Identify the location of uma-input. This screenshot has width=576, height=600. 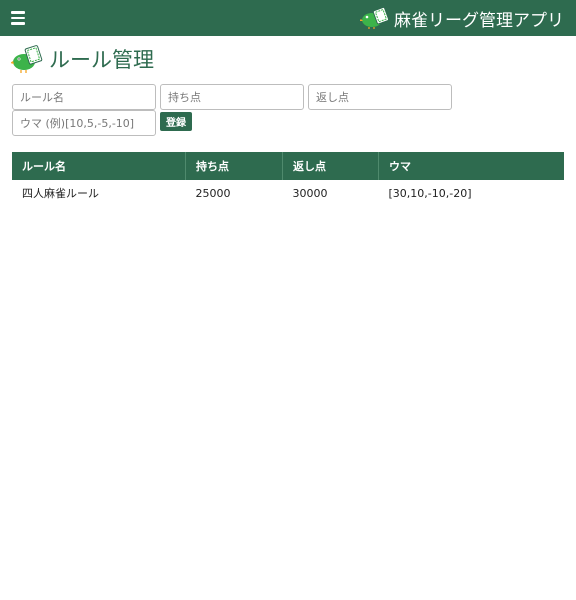
(84, 123).